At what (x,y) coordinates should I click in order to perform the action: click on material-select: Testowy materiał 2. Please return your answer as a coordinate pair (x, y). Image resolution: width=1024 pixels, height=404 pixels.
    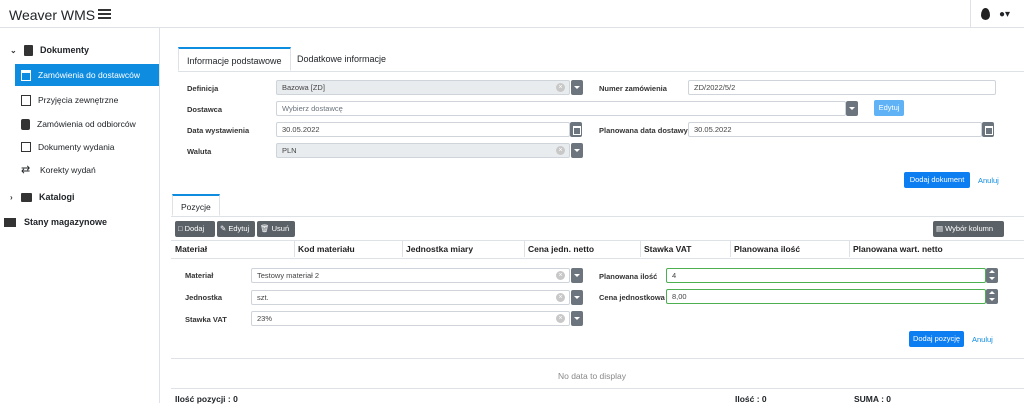
    Looking at the image, I should click on (410, 275).